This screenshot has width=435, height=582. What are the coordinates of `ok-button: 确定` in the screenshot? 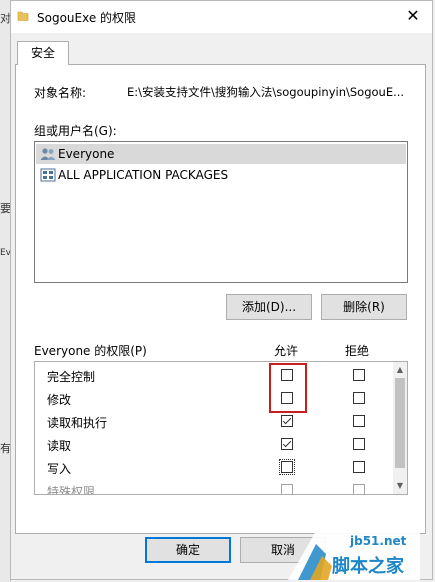 It's located at (188, 550).